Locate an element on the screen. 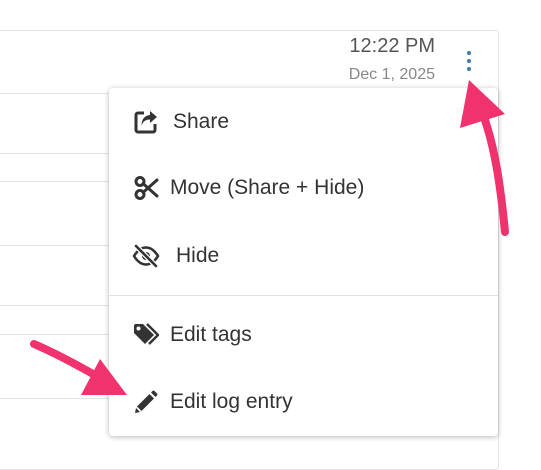 The width and height of the screenshot is (541, 470). menu-item-edit-log-entry: Edit log entry is located at coordinates (303, 402).